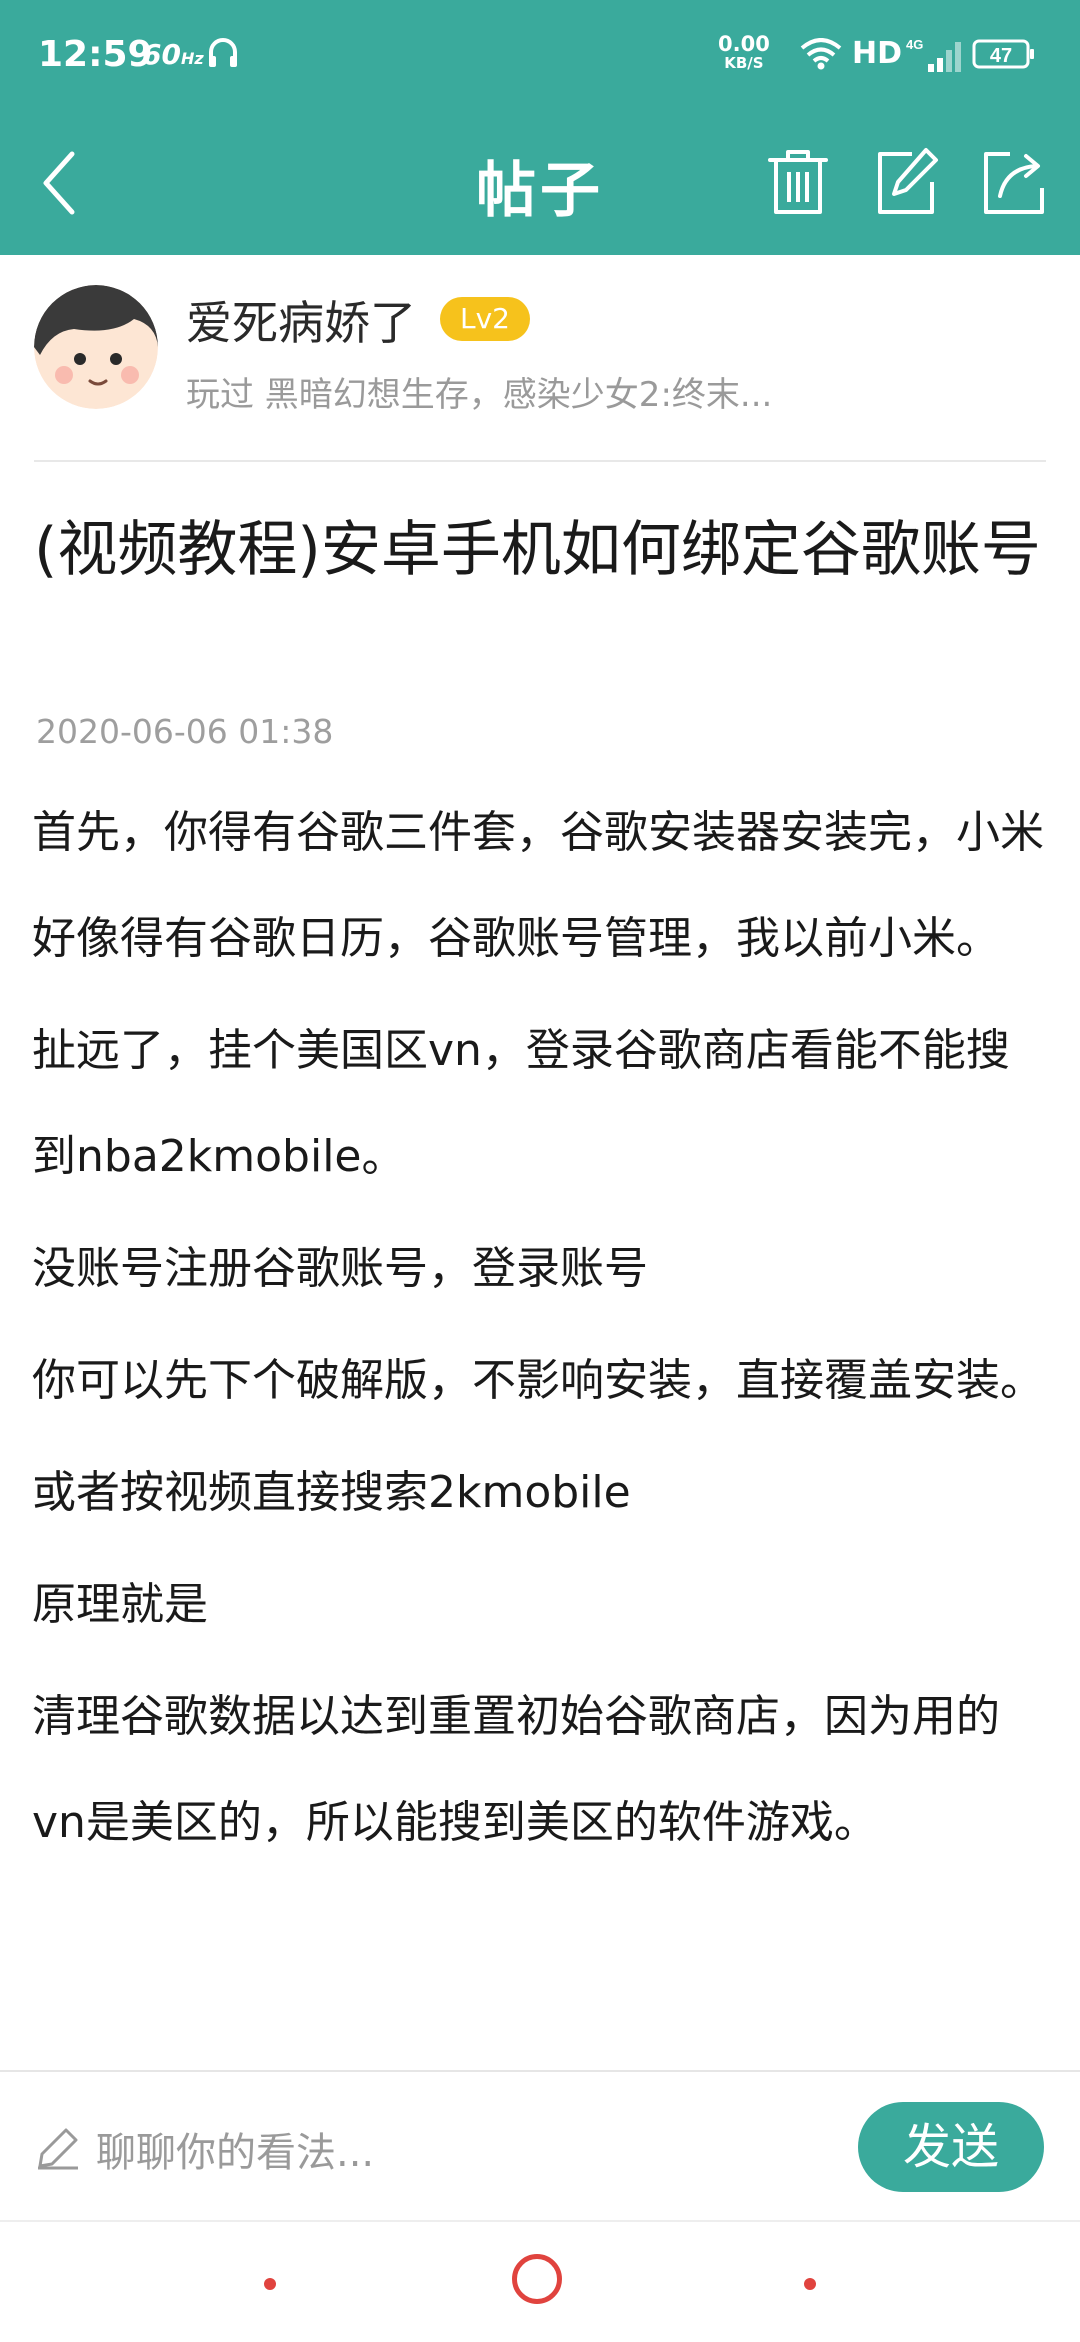 The width and height of the screenshot is (1080, 2342). What do you see at coordinates (798, 182) in the screenshot?
I see `trash-icon` at bounding box center [798, 182].